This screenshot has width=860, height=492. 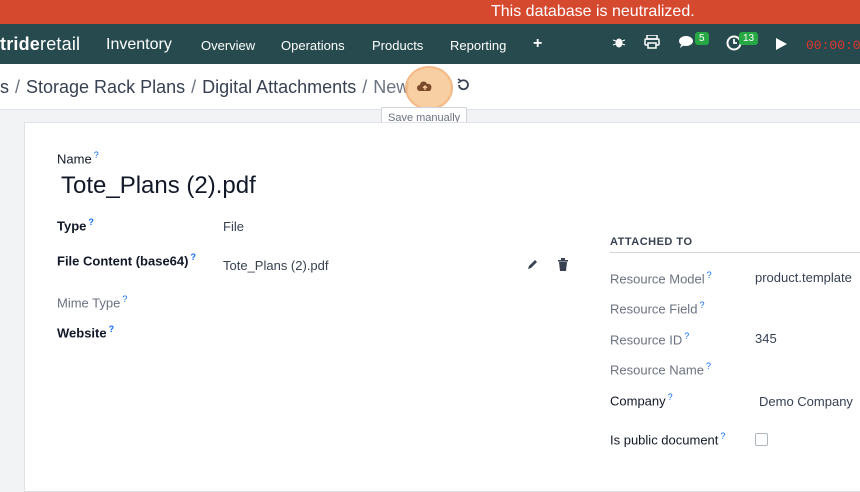 What do you see at coordinates (652, 43) in the screenshot?
I see `print-icon` at bounding box center [652, 43].